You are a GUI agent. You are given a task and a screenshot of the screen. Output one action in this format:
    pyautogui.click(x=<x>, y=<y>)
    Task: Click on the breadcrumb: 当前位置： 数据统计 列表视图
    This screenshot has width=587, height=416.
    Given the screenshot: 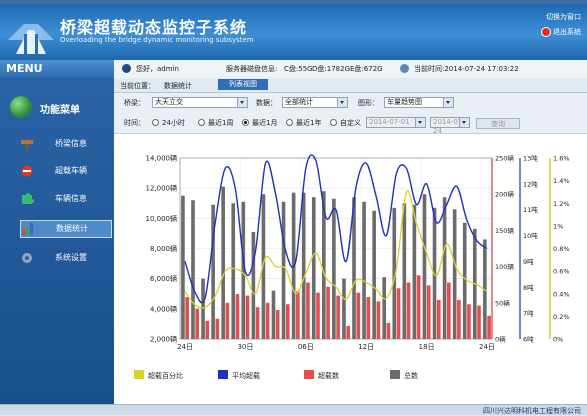 What is the action you would take?
    pyautogui.click(x=350, y=85)
    